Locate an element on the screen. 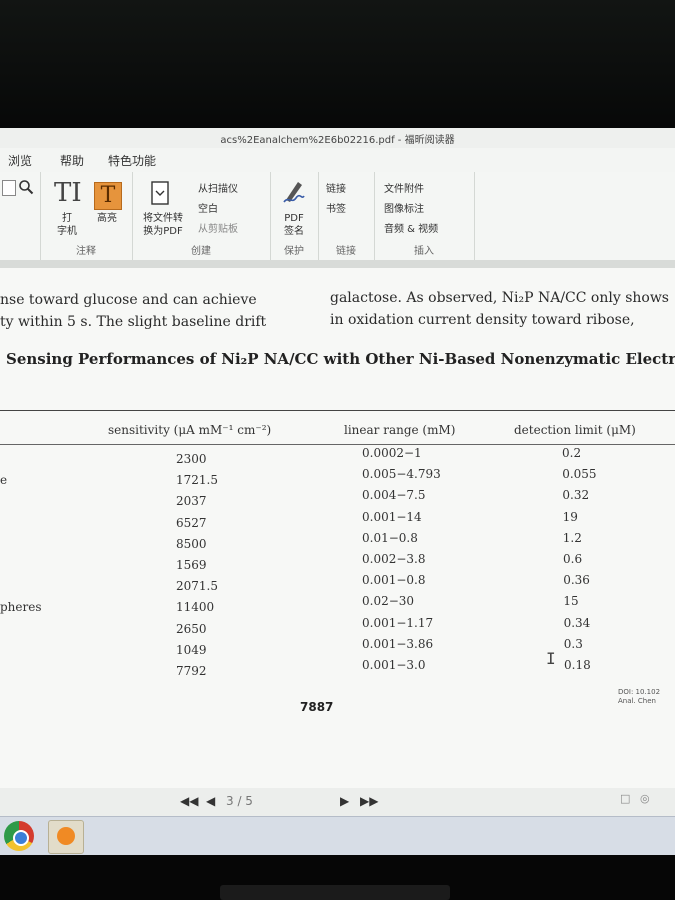 The image size is (675, 900). cell-linear-range: 0.004−7.5 is located at coordinates (394, 495).